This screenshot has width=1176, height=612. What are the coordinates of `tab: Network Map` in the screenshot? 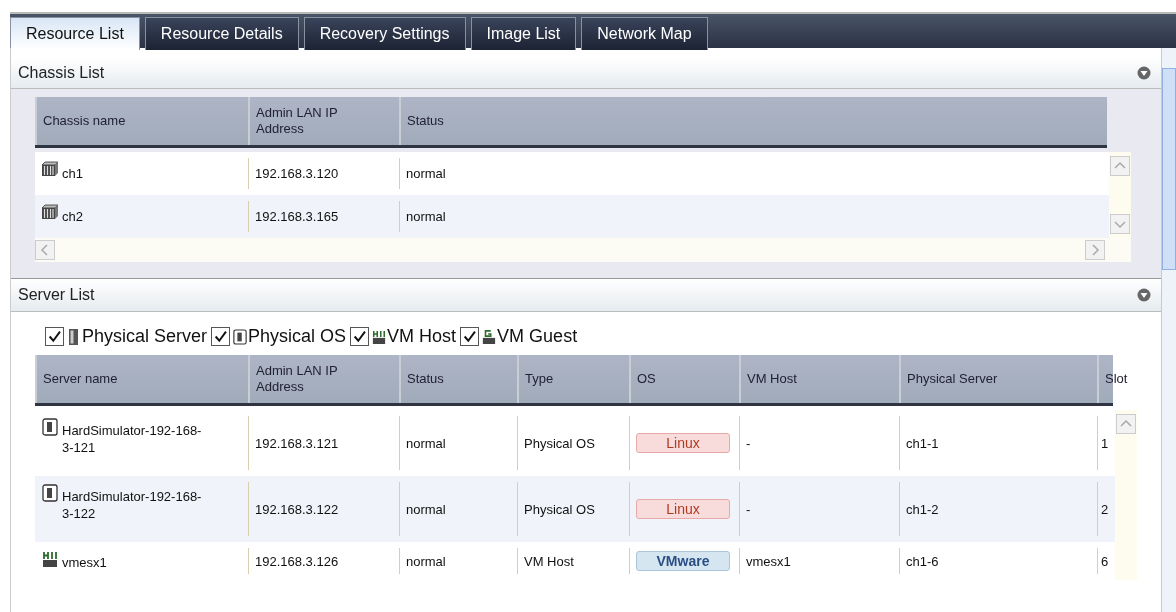 It's located at (644, 33).